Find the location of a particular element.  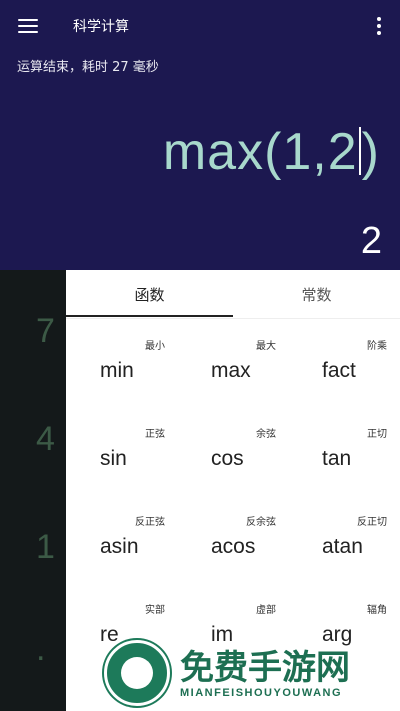

function-name: max is located at coordinates (231, 370).